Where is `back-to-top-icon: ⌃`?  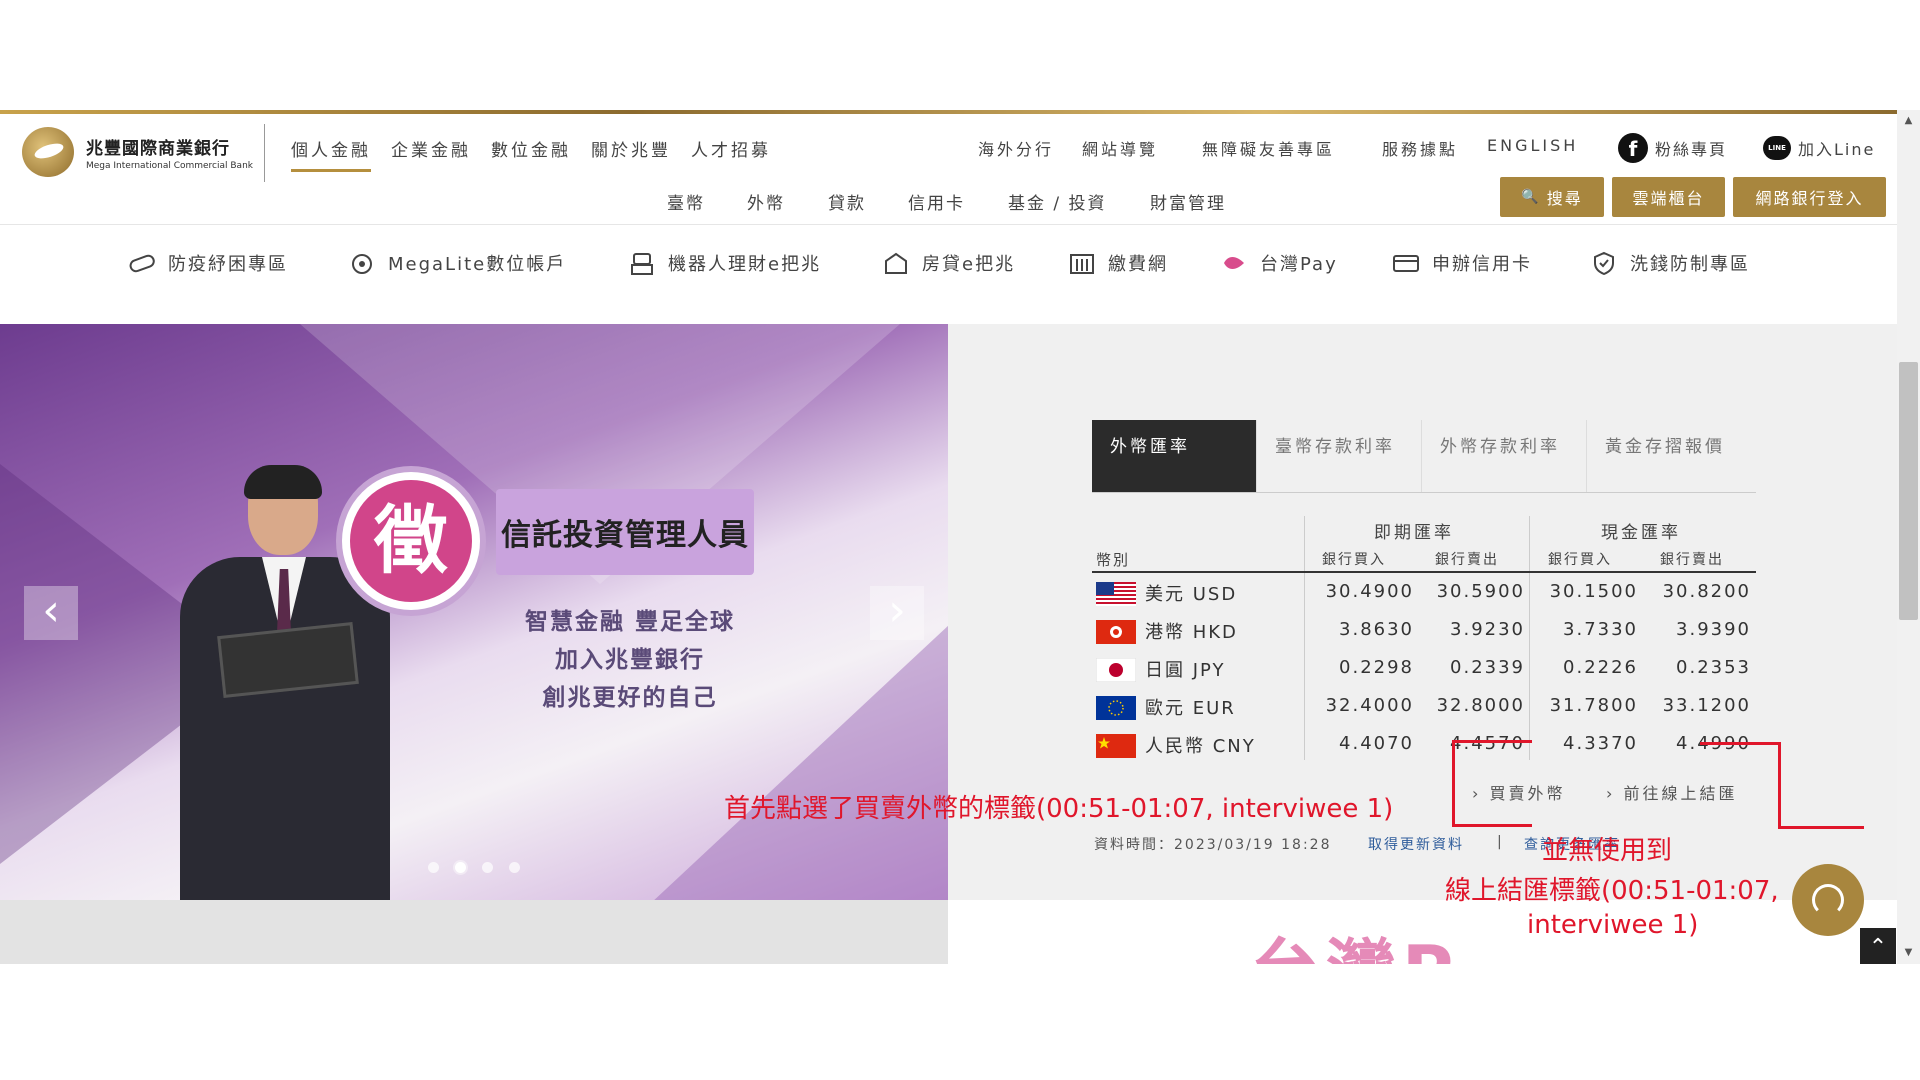 back-to-top-icon: ⌃ is located at coordinates (1878, 946).